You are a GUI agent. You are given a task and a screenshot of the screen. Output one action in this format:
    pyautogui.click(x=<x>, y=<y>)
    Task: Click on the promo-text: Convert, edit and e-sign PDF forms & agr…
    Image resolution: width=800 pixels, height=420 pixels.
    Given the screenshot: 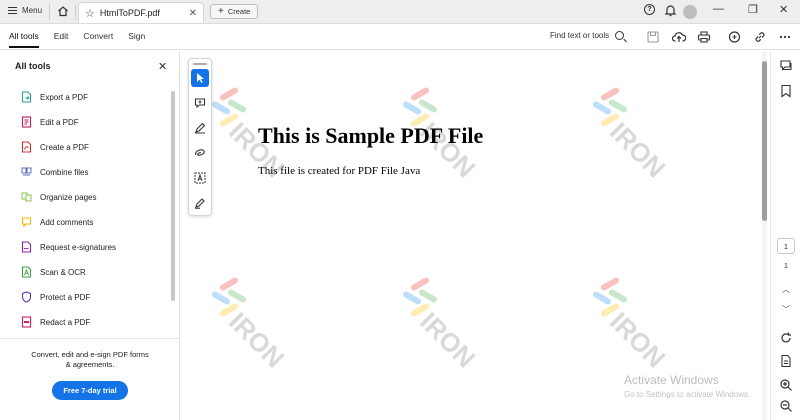 What is the action you would take?
    pyautogui.click(x=90, y=359)
    